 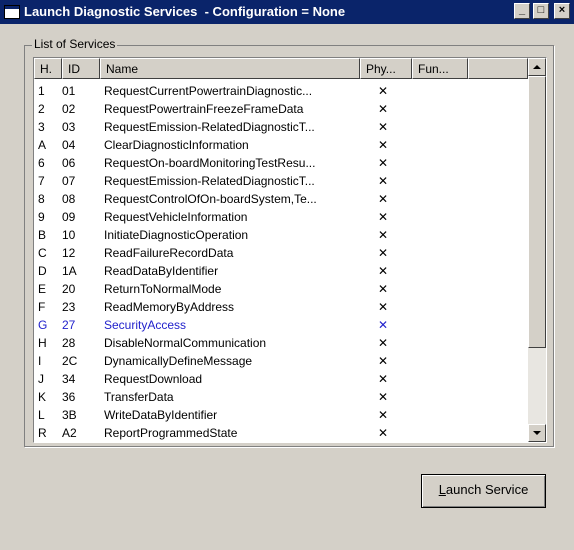 What do you see at coordinates (281, 289) in the screenshot?
I see `list-item: E 20 ReturnToNormalMode ✕` at bounding box center [281, 289].